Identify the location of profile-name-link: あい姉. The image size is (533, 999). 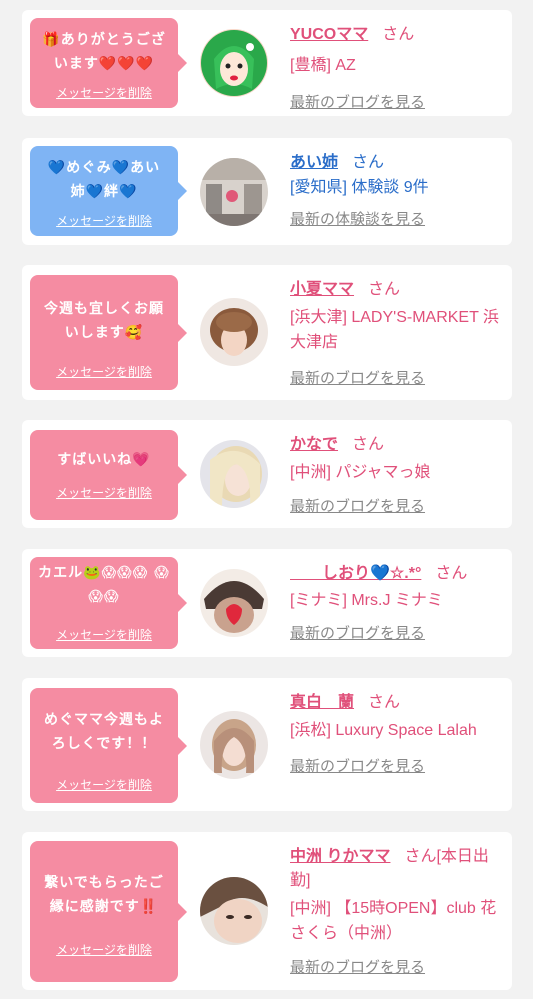
(314, 162).